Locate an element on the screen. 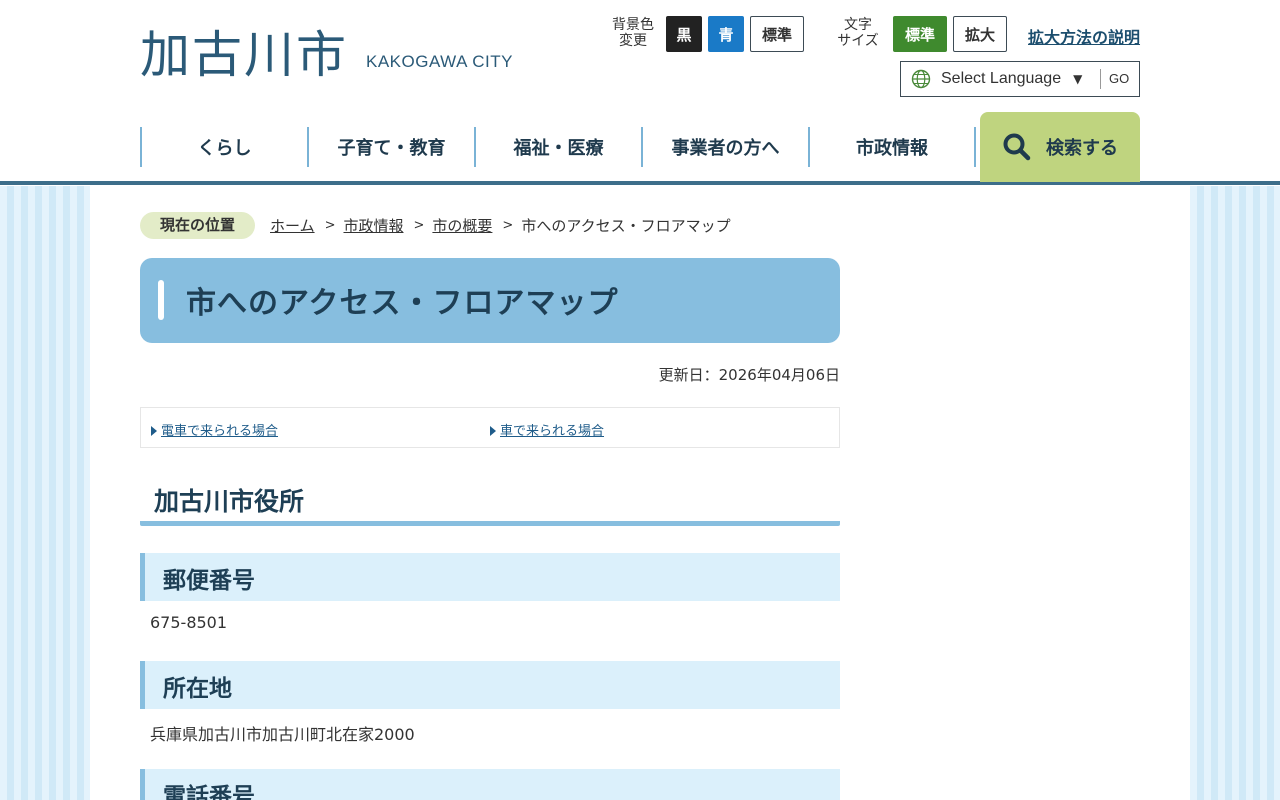 The width and height of the screenshot is (1280, 800). toc-link-train: 電車で来られる場合 is located at coordinates (214, 429).